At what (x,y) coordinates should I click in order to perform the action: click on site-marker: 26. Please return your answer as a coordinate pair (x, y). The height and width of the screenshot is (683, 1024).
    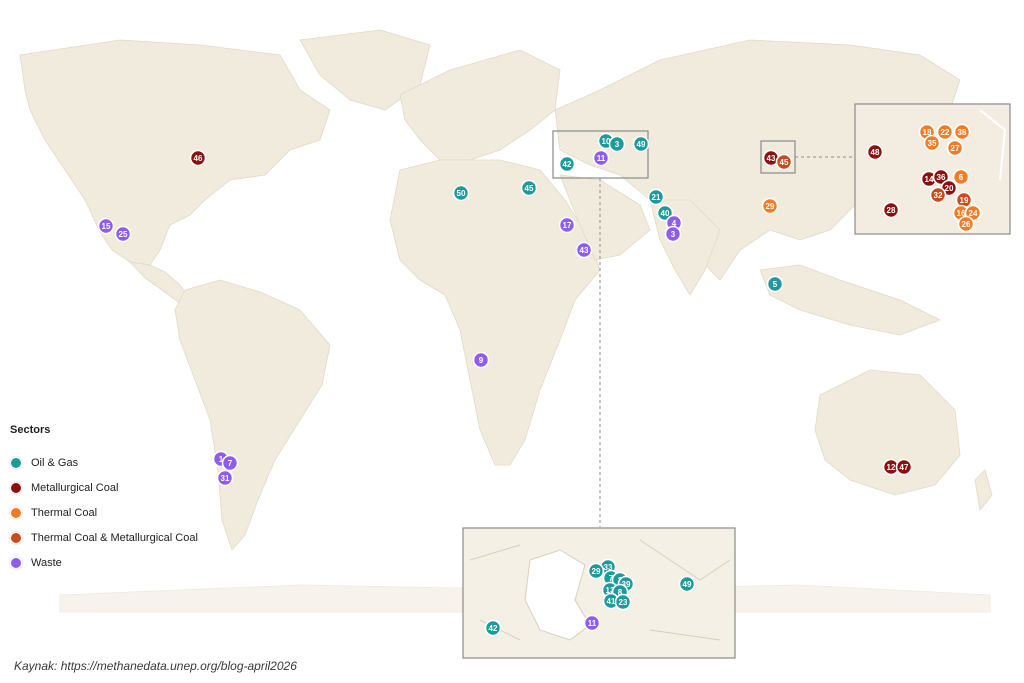
    Looking at the image, I should click on (966, 224).